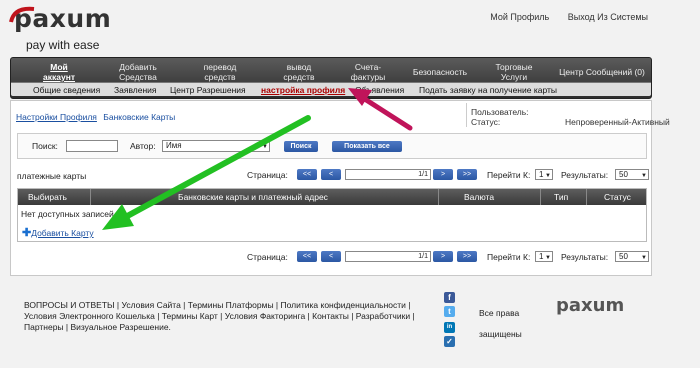  I want to click on nav-item-message-center: Центр Сообщений (0), so click(602, 72).